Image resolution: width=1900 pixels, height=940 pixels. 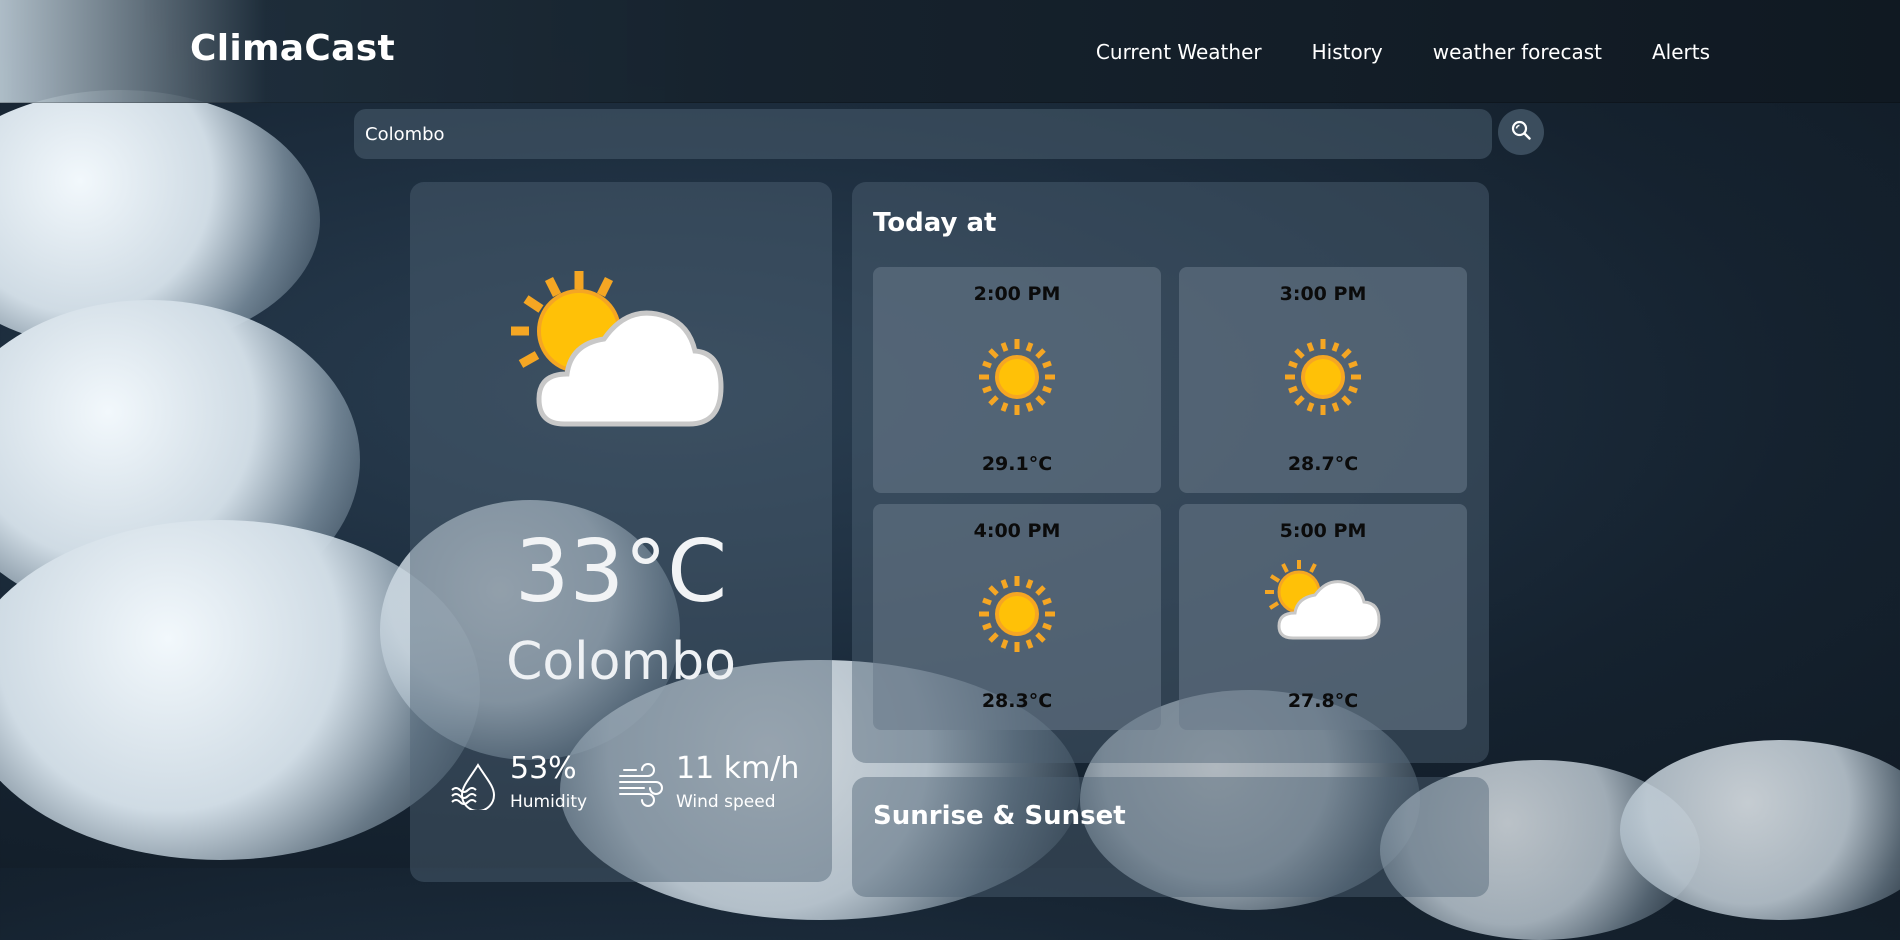 I want to click on humidity-stat: 53% Humidity, so click(x=518, y=783).